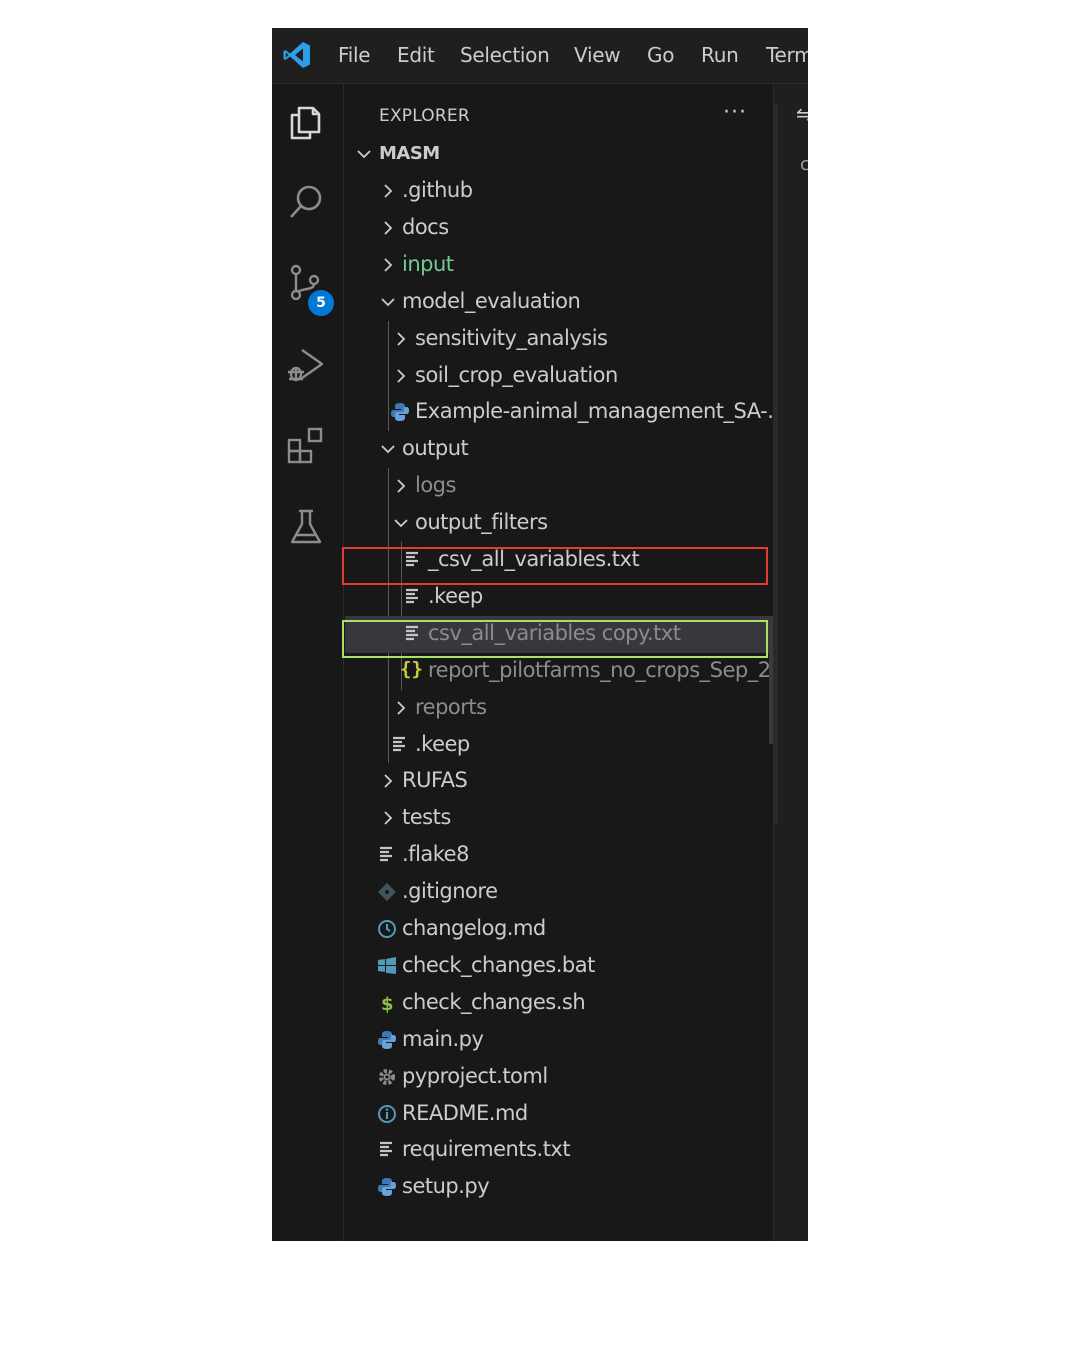 Image resolution: width=1080 pixels, height=1350 pixels. Describe the element at coordinates (802, 114) in the screenshot. I see `editor-fragment-icon: ⇋` at that location.